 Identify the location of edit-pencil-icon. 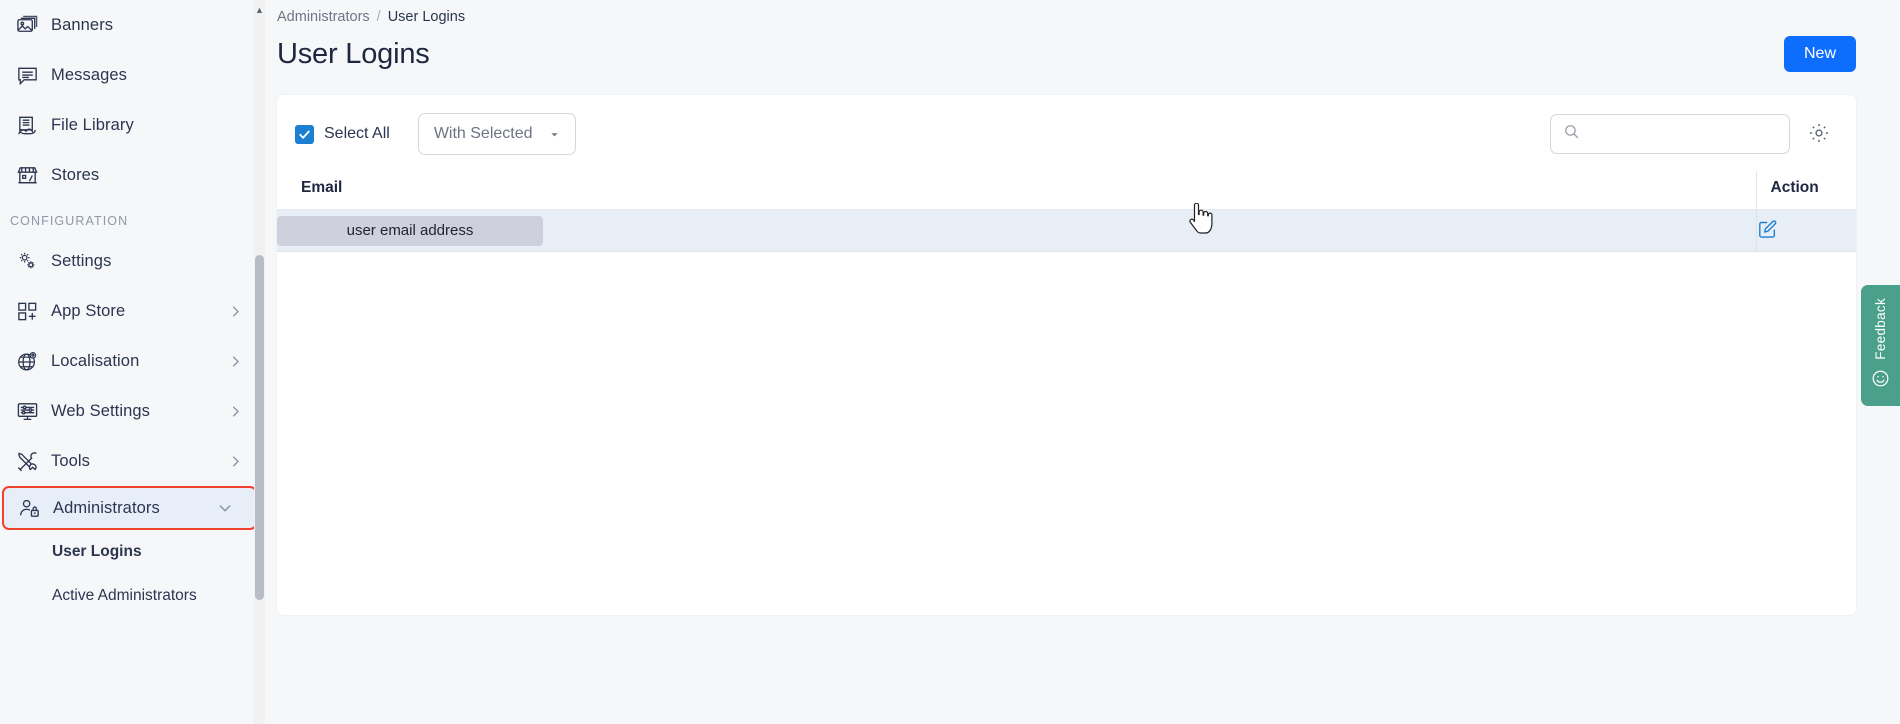
(1767, 231).